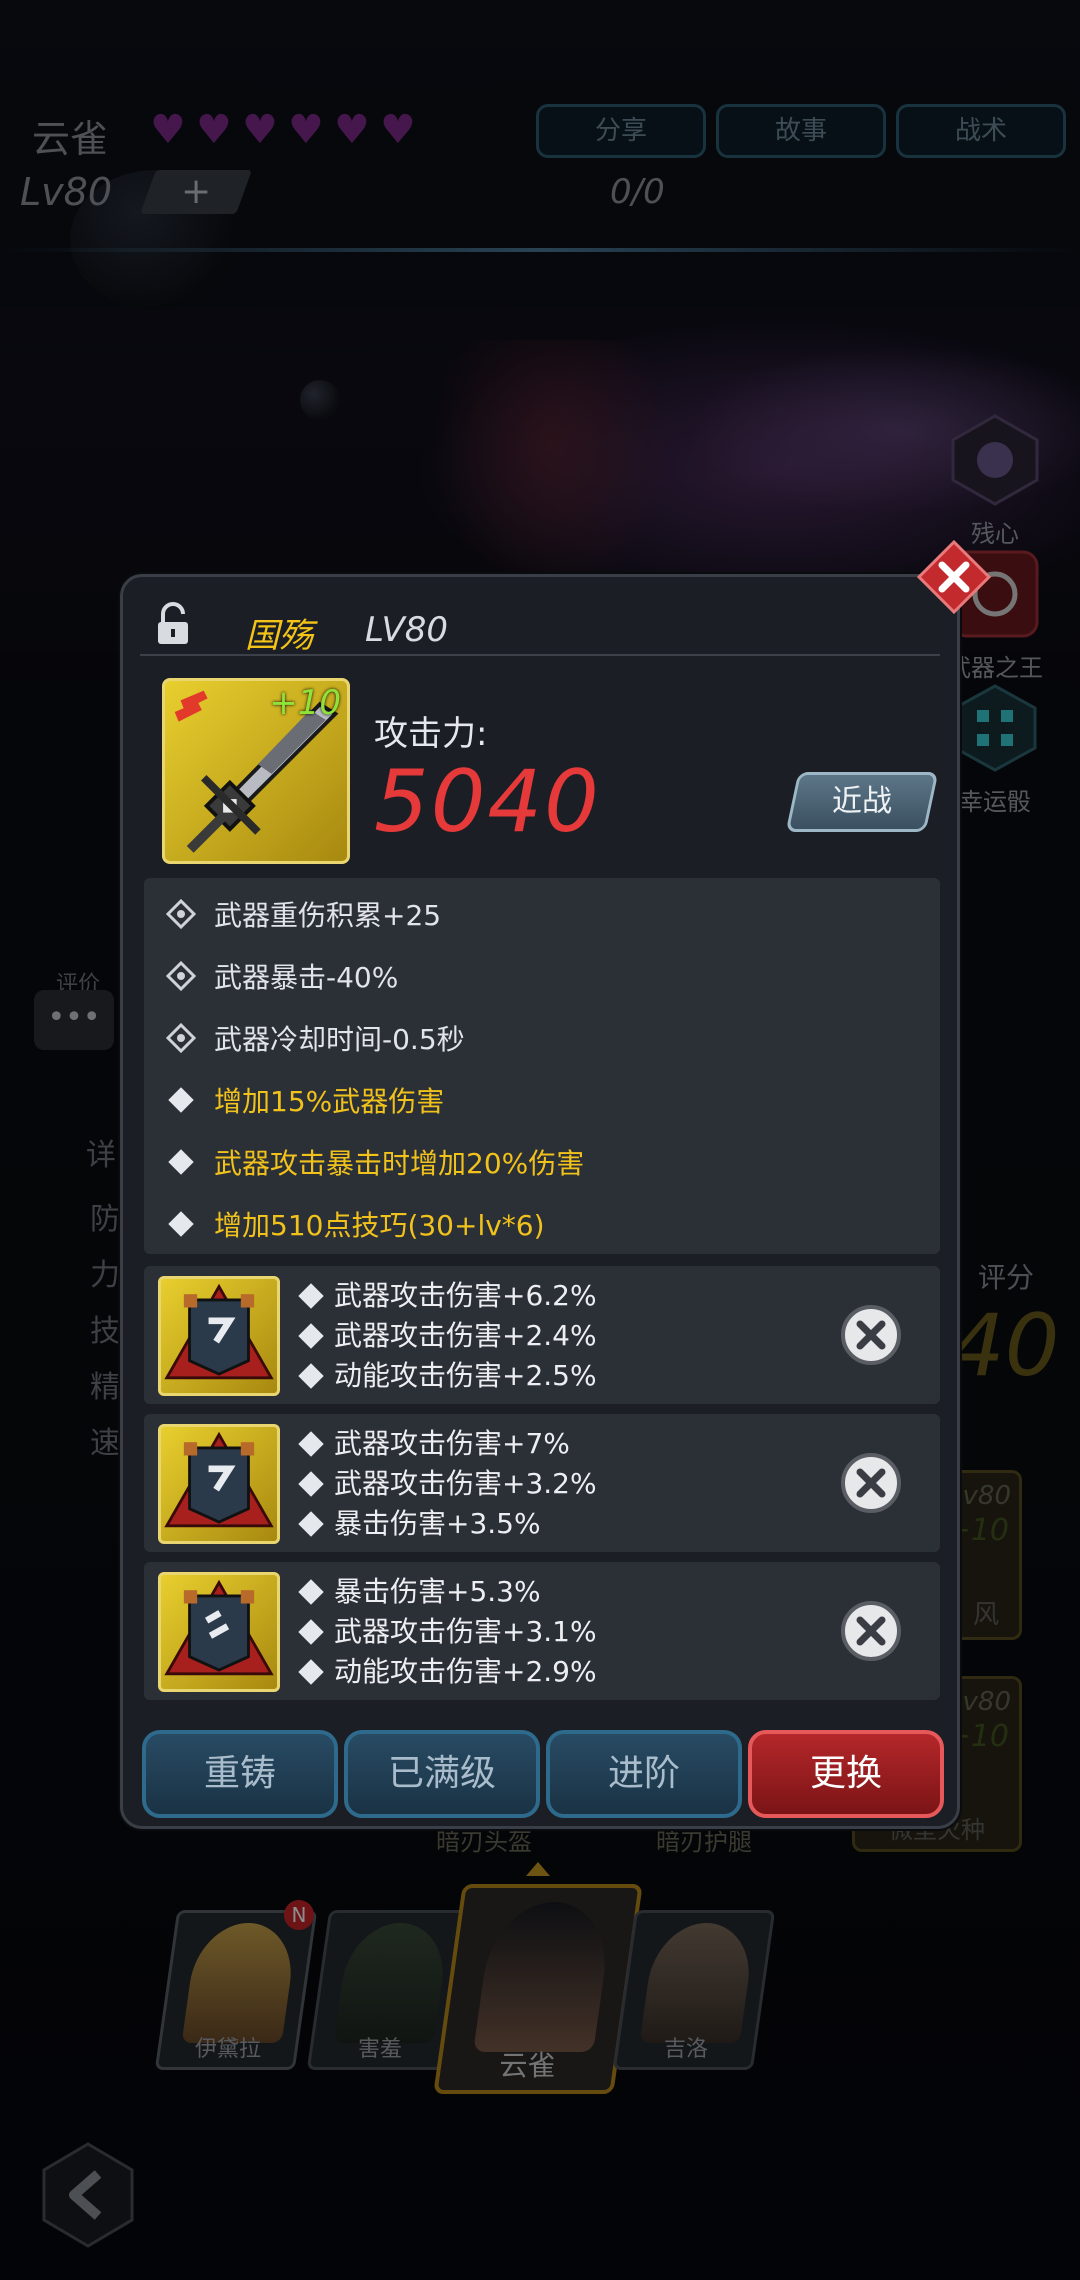  Describe the element at coordinates (240, 1774) in the screenshot. I see `reforge-button: 重铸` at that location.